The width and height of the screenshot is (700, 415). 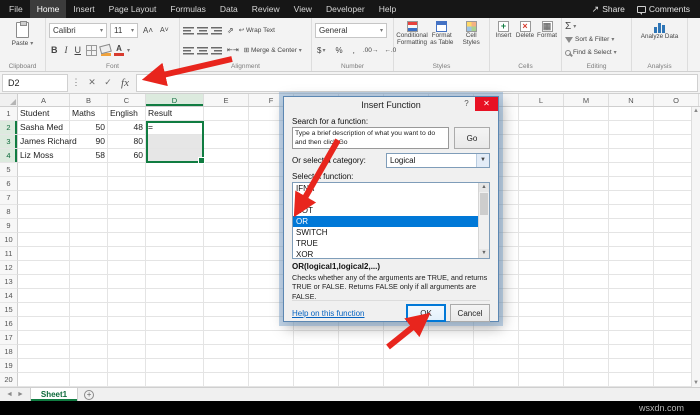 What do you see at coordinates (483, 220) in the screenshot?
I see `listbox-scrollbar: ▲ ▼` at bounding box center [483, 220].